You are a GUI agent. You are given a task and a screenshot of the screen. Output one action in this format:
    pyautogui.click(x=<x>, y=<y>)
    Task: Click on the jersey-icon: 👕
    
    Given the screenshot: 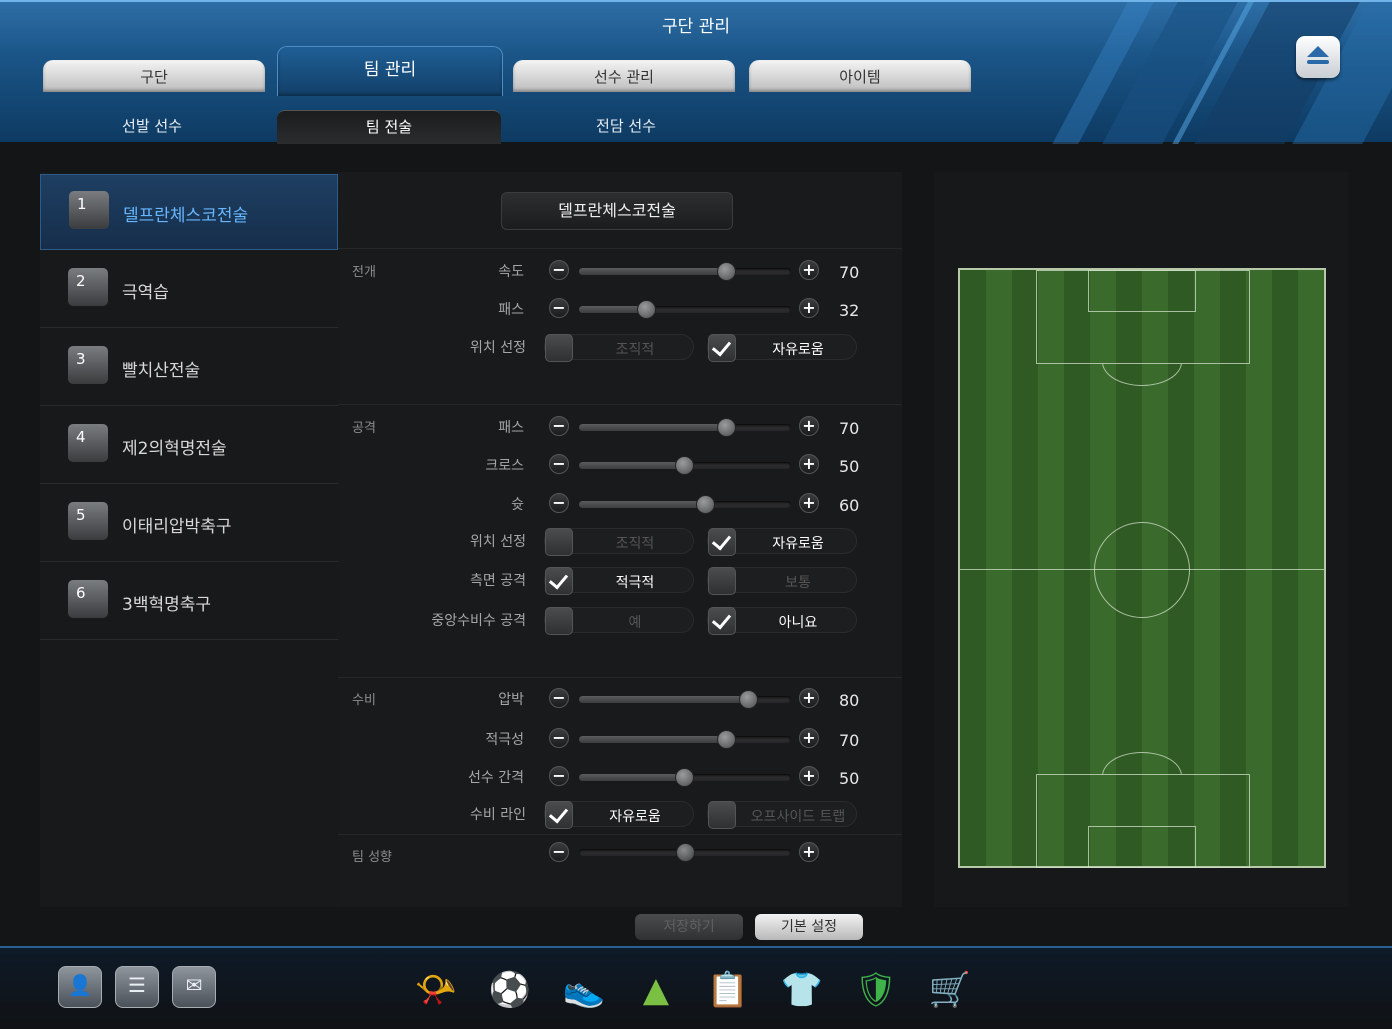 What is the action you would take?
    pyautogui.click(x=802, y=991)
    